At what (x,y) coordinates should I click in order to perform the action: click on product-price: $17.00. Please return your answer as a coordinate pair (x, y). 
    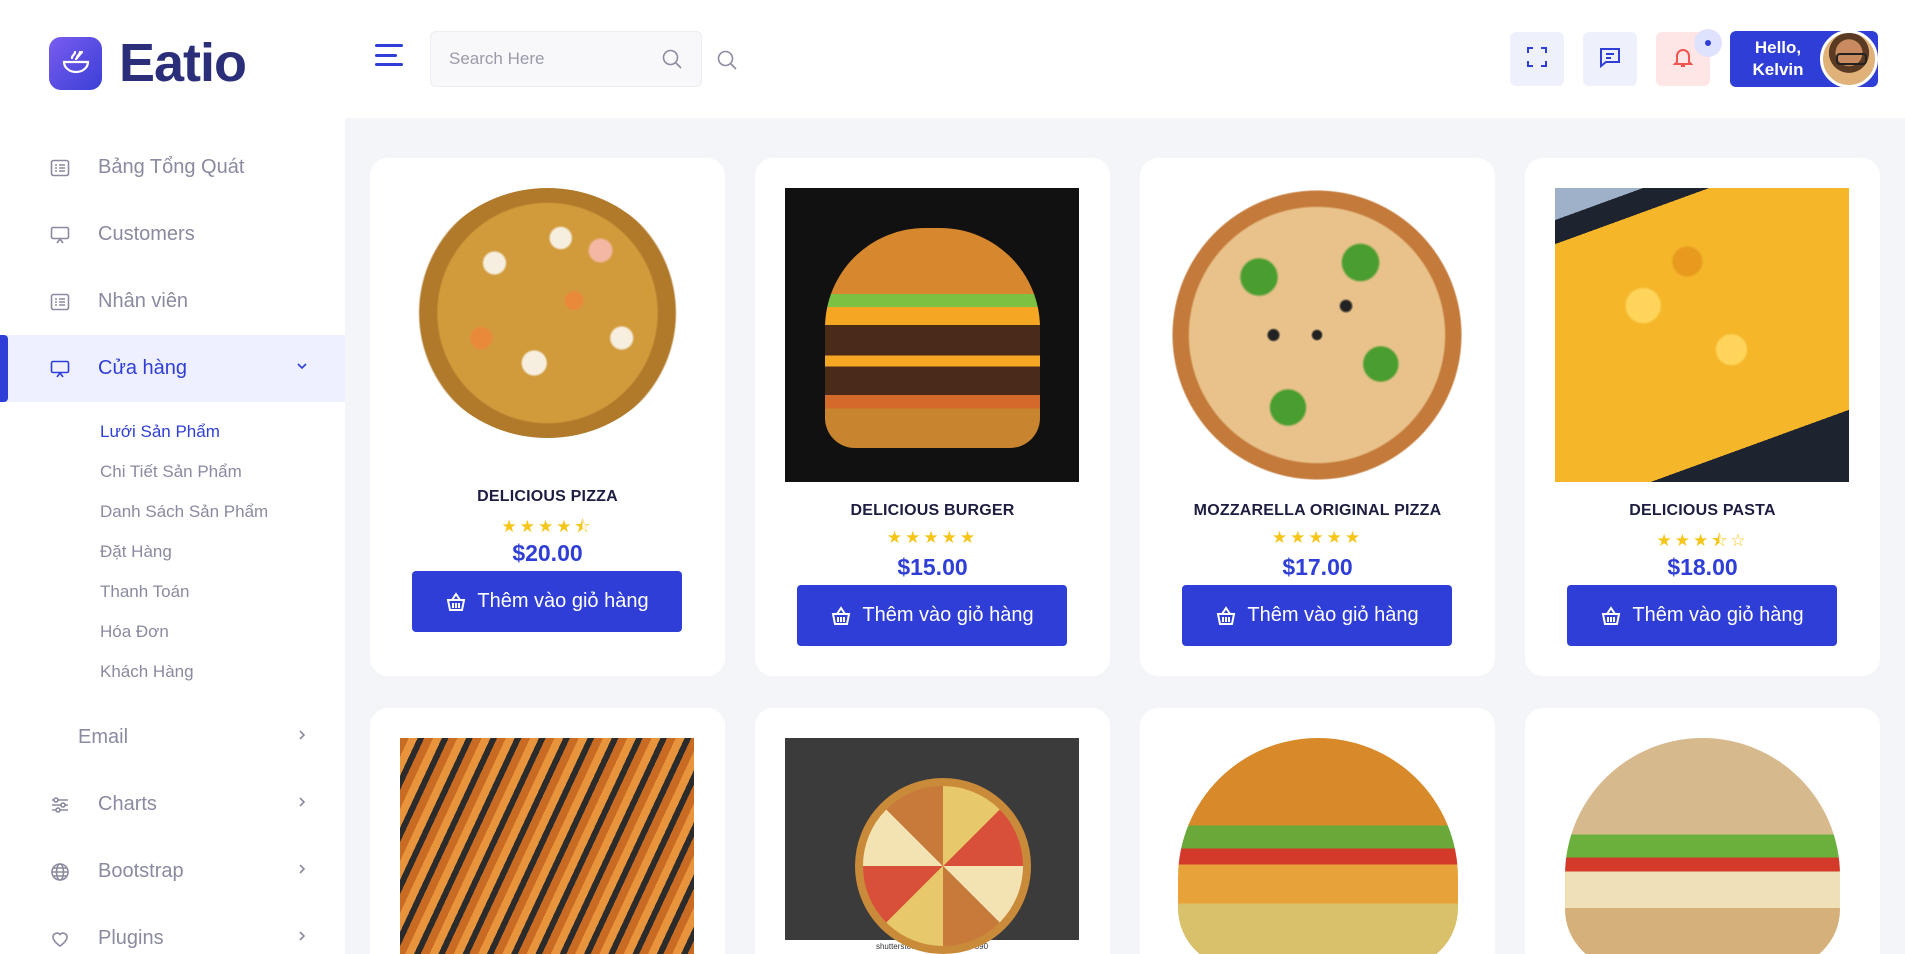
    Looking at the image, I should click on (1317, 567).